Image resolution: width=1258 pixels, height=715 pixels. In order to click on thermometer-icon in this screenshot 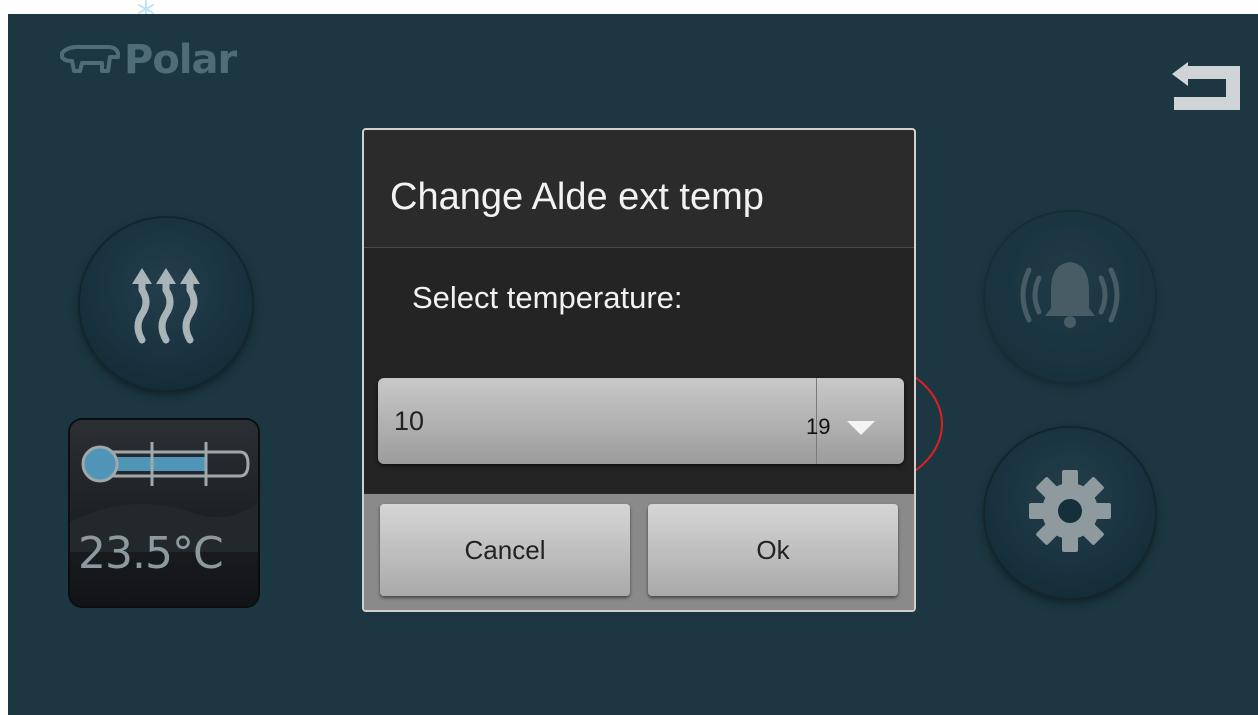, I will do `click(165, 466)`.